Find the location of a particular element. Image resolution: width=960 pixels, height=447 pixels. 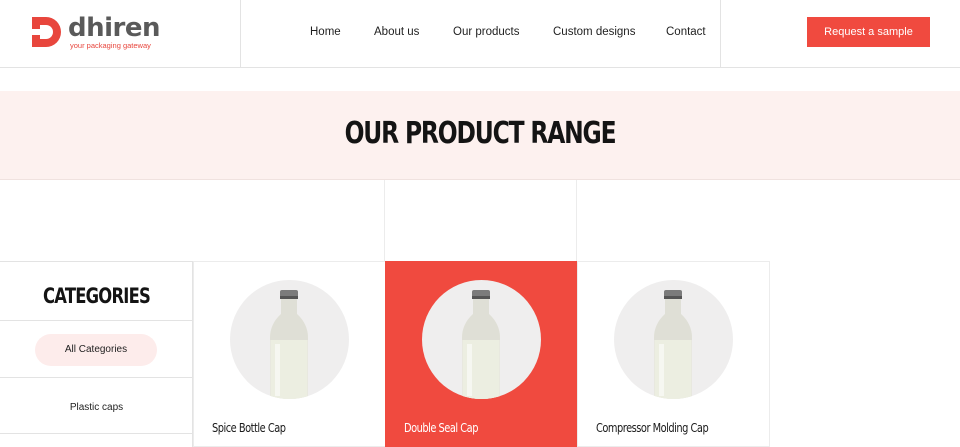

product-name: Spice Bottle Cap is located at coordinates (249, 428).